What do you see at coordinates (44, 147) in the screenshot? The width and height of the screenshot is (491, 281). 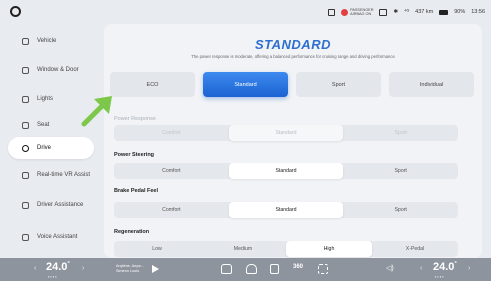 I see `sidebar-item-label: Drive` at bounding box center [44, 147].